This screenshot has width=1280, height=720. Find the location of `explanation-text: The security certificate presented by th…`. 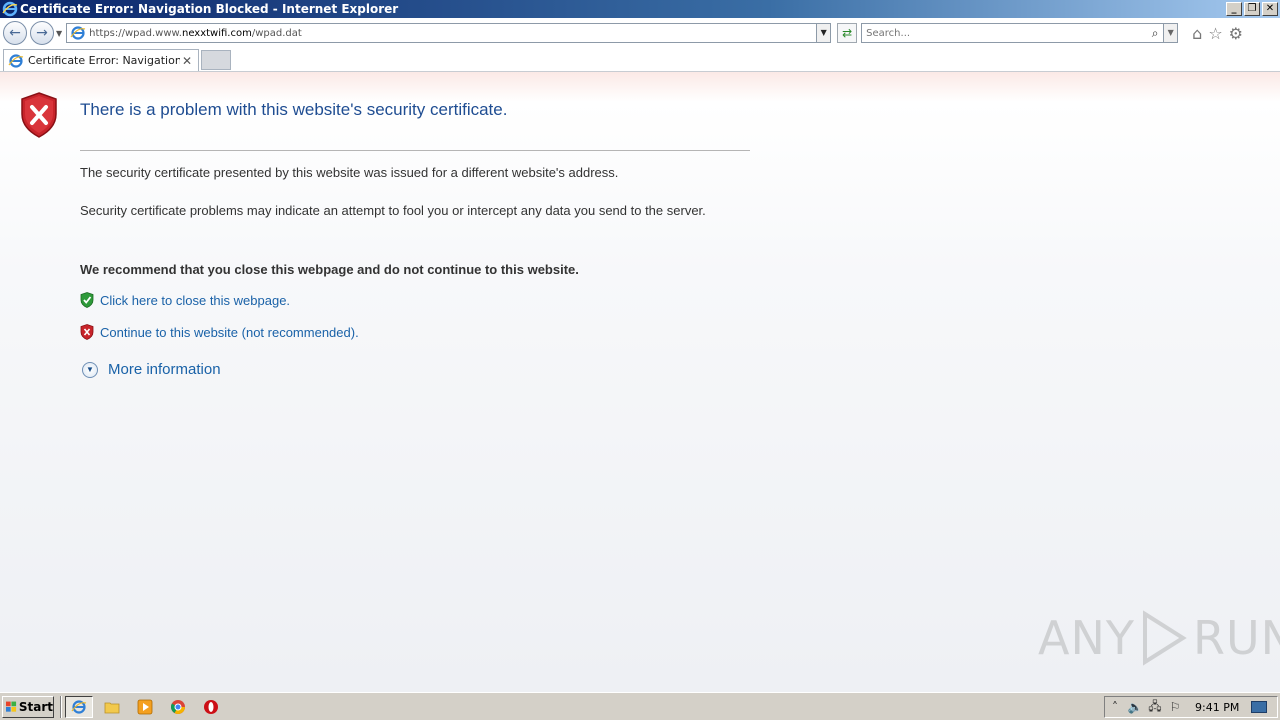

explanation-text: The security certificate presented by th… is located at coordinates (349, 172).